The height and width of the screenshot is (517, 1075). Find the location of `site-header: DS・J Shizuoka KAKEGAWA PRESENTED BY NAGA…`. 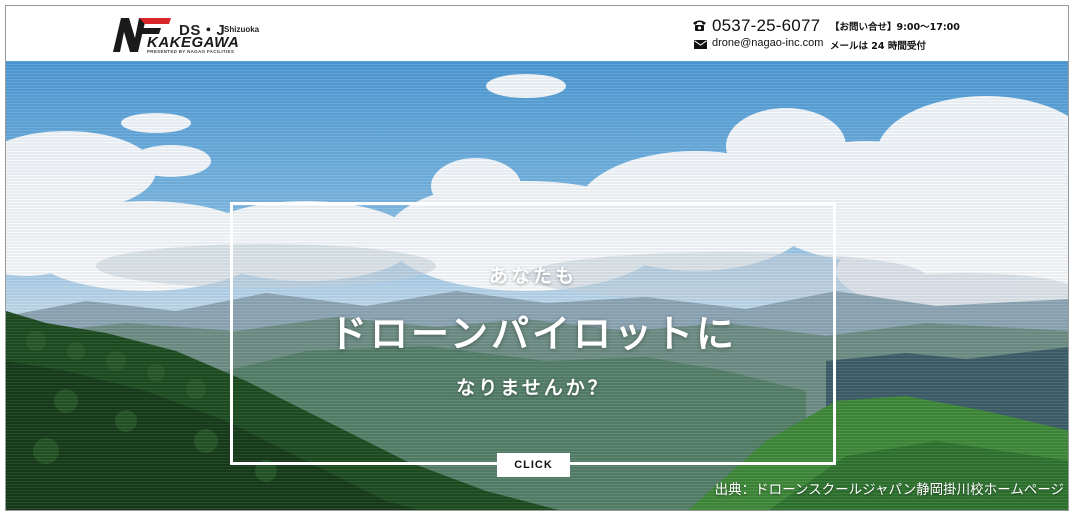

site-header: DS・J Shizuoka KAKEGAWA PRESENTED BY NAGA… is located at coordinates (537, 33).